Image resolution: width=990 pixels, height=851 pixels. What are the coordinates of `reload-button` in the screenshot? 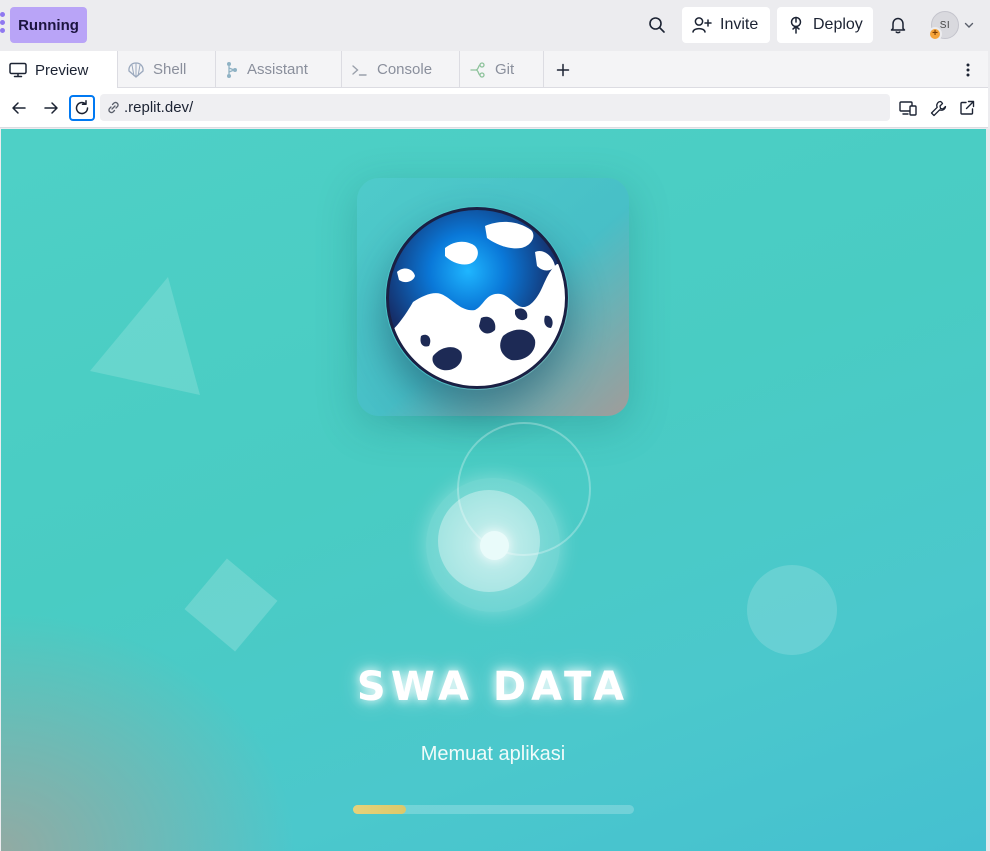 It's located at (82, 108).